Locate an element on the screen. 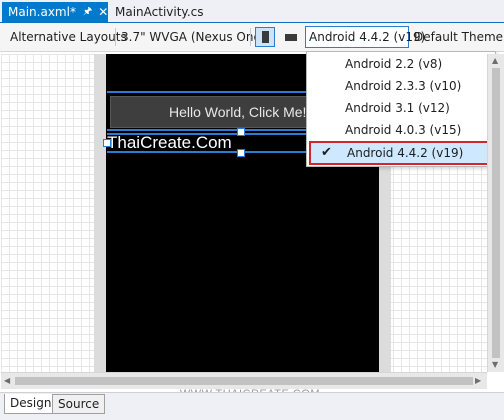 The image size is (504, 420). horizontal-scrollbar: ◀ ▶ is located at coordinates (244, 380).